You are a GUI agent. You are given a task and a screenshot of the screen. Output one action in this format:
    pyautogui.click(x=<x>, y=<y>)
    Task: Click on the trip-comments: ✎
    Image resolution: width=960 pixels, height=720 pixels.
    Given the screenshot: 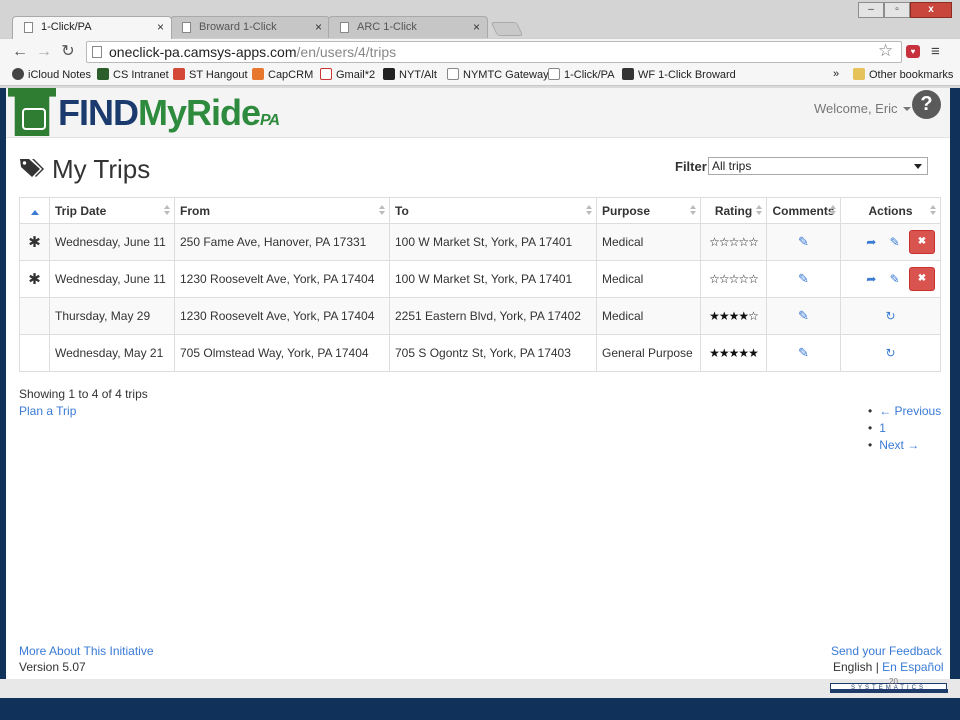 What is the action you would take?
    pyautogui.click(x=803, y=316)
    